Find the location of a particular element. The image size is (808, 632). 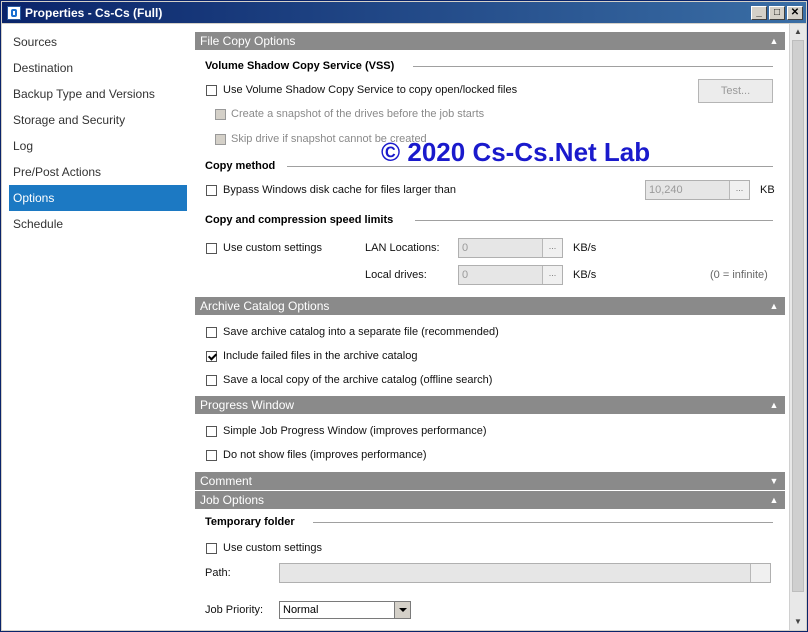

temp-folder-divider is located at coordinates (543, 522).